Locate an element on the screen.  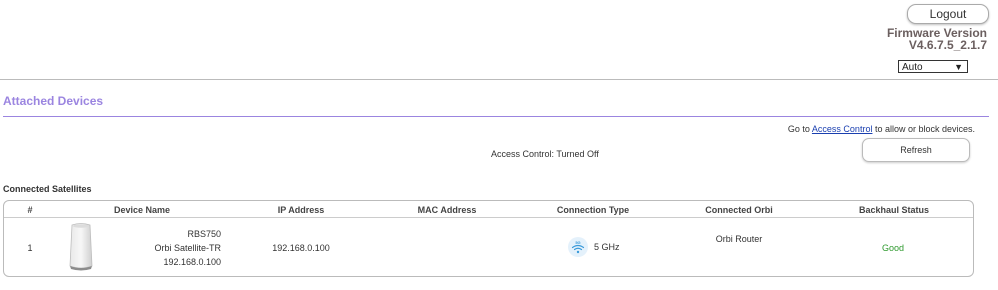
column-header-ip-address: IP Address is located at coordinates (301, 210).